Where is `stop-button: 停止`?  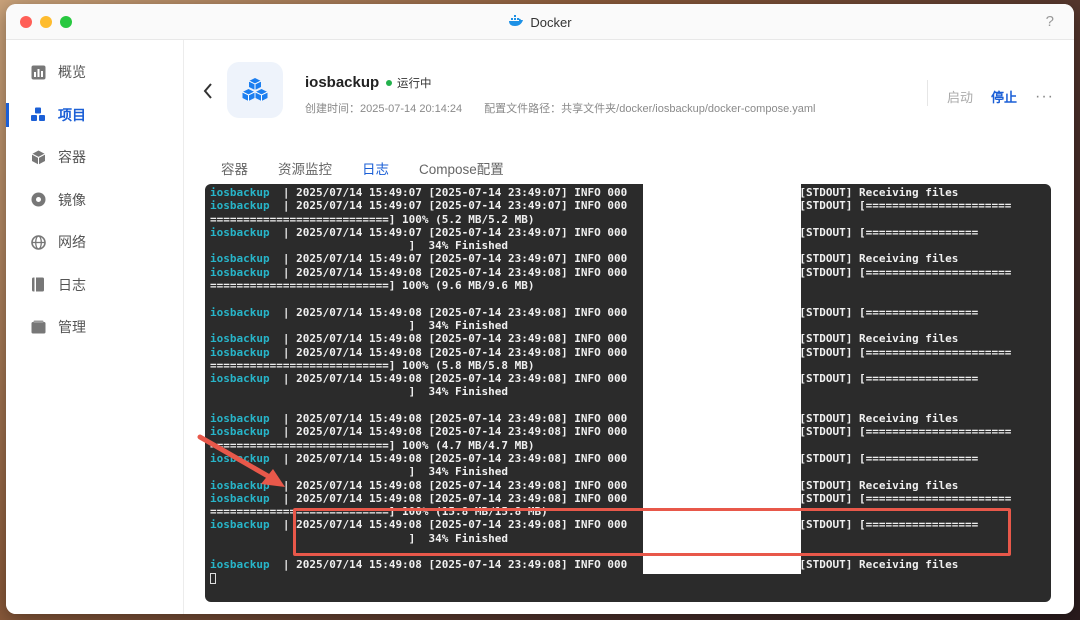 stop-button: 停止 is located at coordinates (1004, 96).